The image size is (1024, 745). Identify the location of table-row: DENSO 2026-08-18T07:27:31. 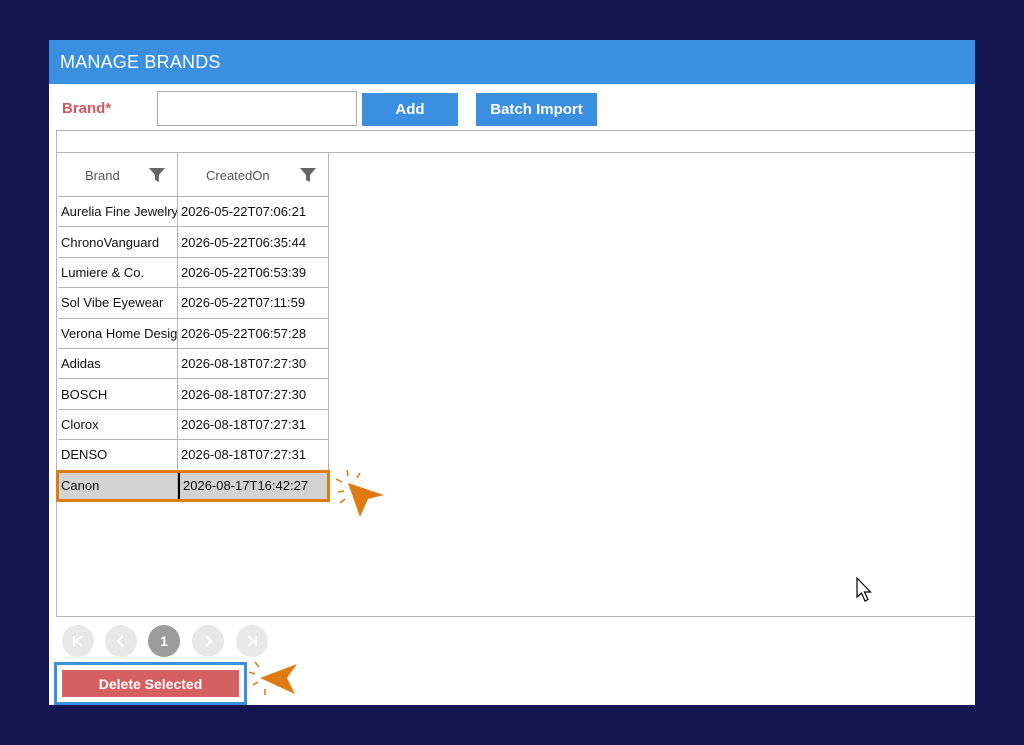
(193, 455).